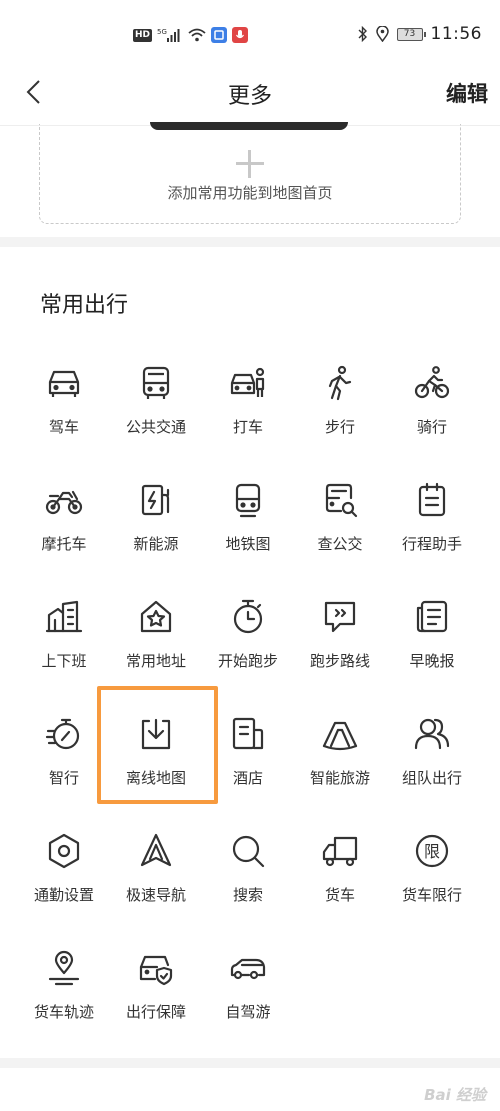  I want to click on truck-icon, so click(340, 851).